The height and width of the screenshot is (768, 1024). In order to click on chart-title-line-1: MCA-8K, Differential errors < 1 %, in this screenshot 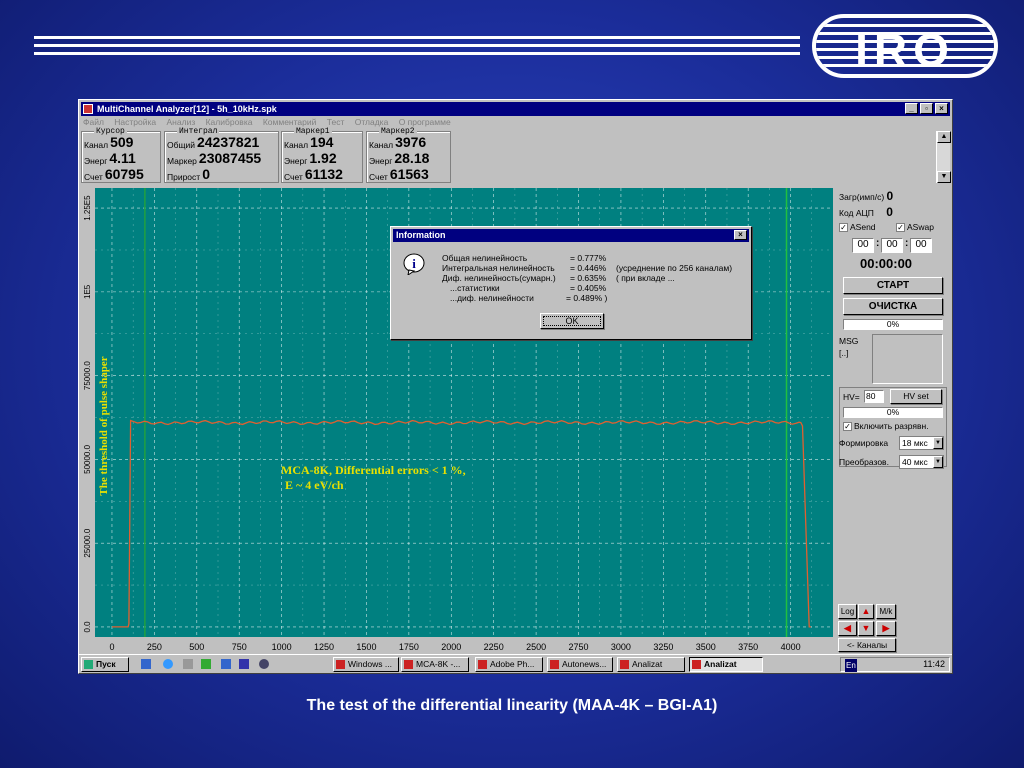, I will do `click(373, 470)`.